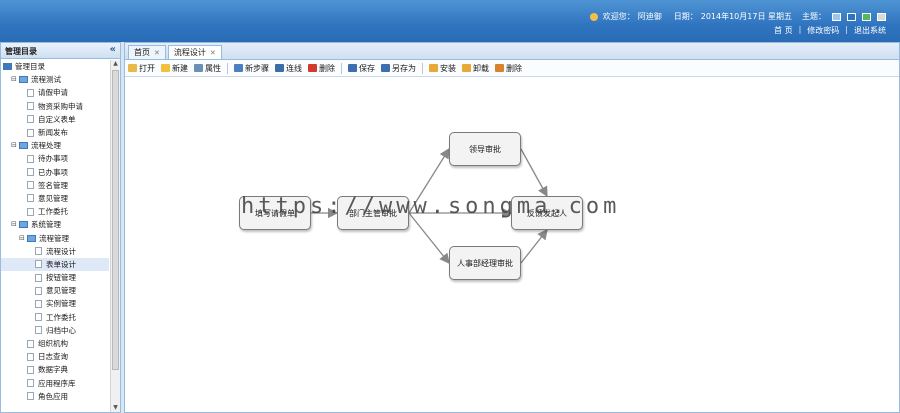 The height and width of the screenshot is (413, 900). I want to click on toolbar-button-13: 删除, so click(508, 68).